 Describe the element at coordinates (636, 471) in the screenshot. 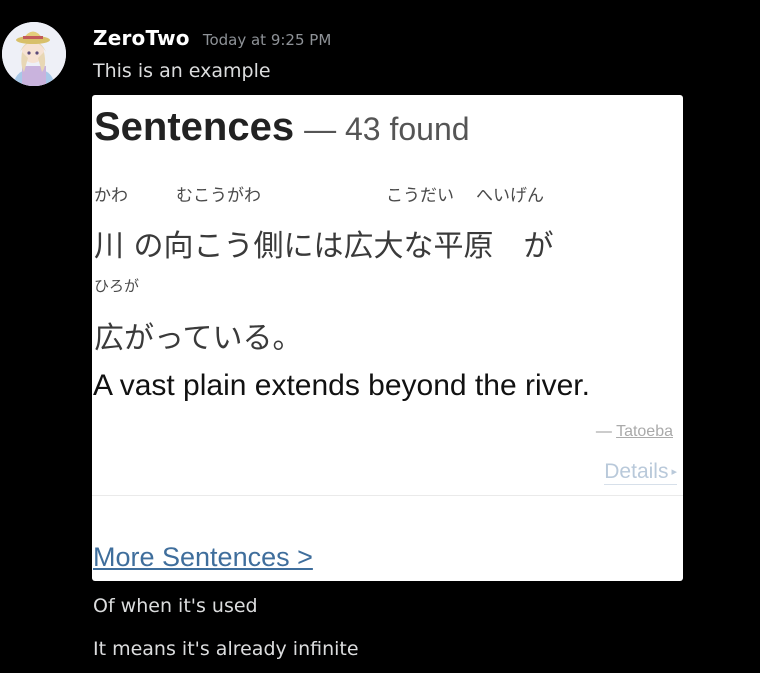

I see `details-label: Details` at that location.